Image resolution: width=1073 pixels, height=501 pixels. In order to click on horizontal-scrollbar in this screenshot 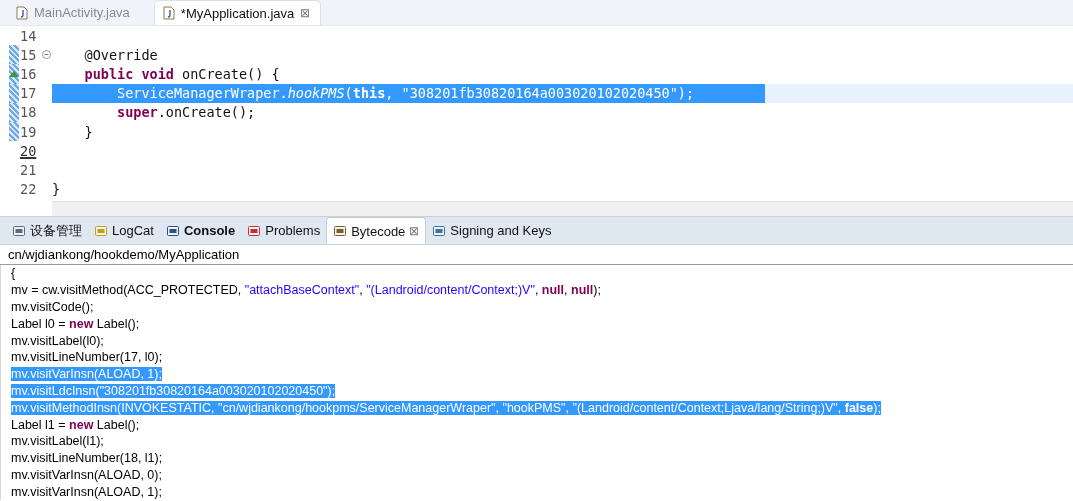, I will do `click(562, 208)`.